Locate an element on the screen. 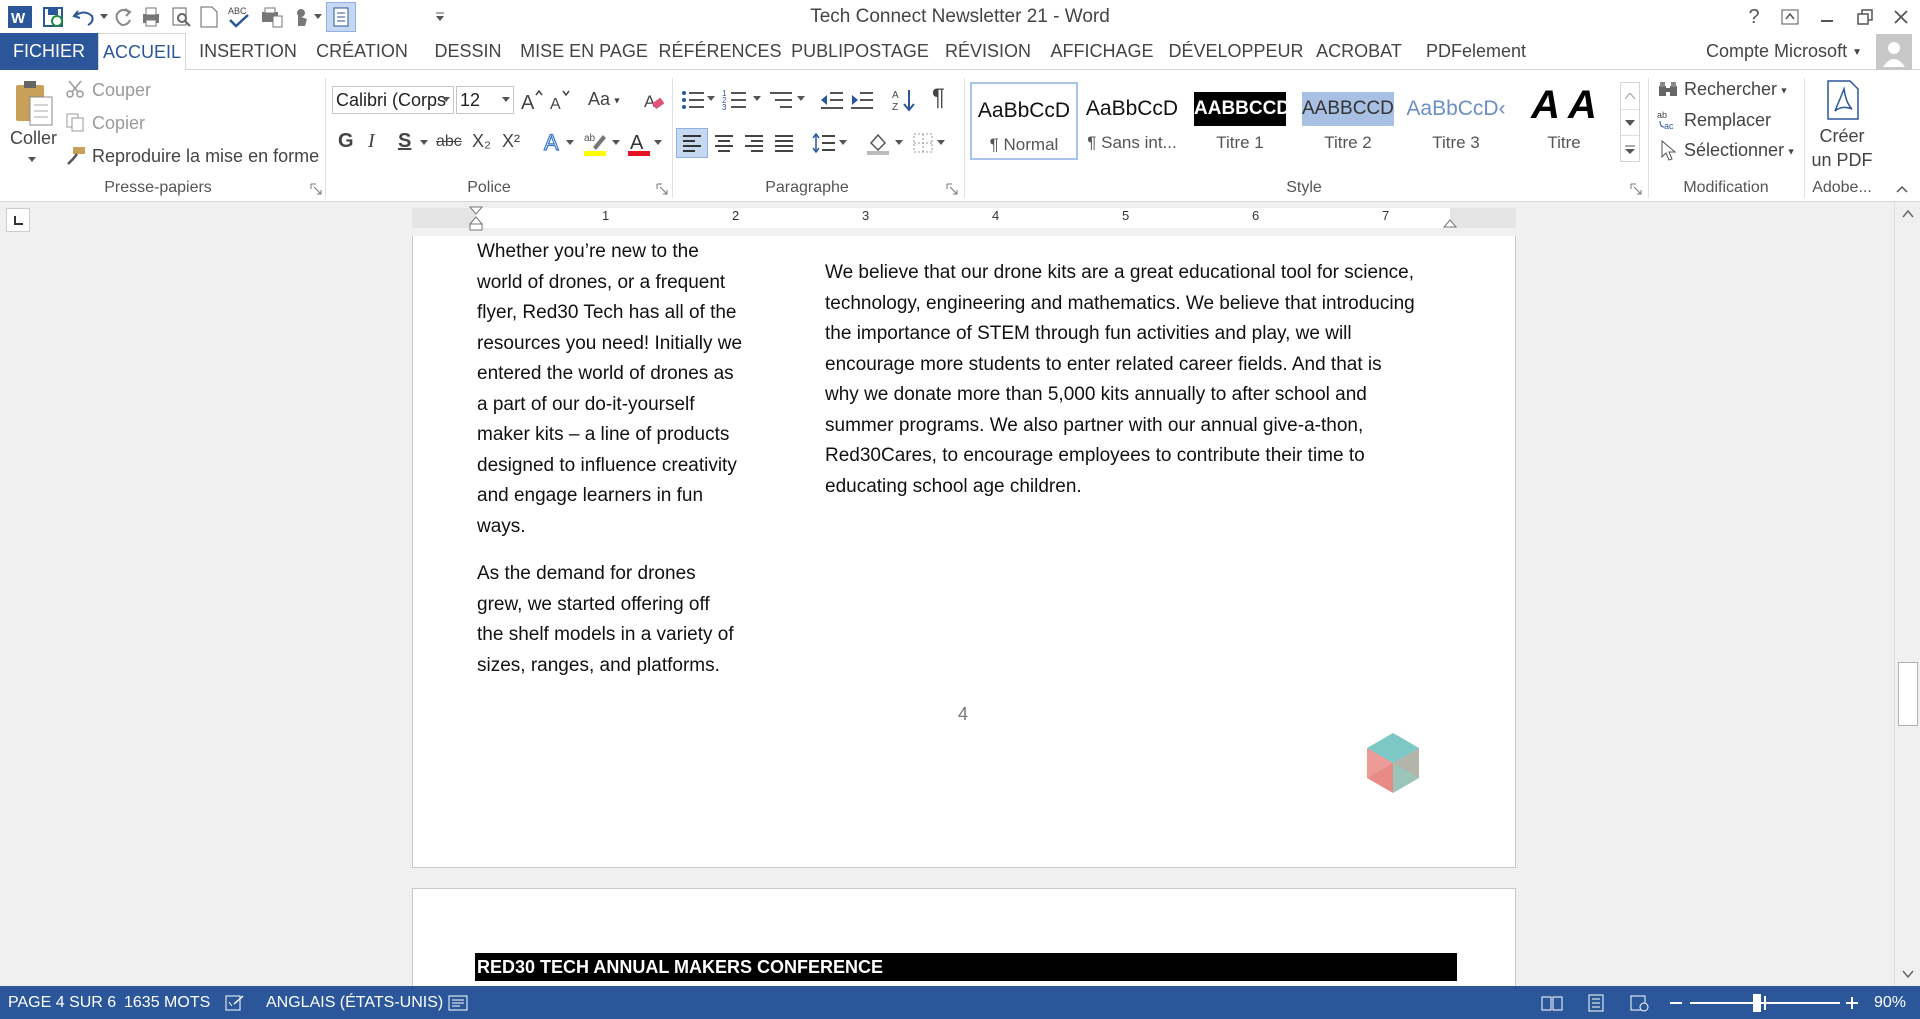  create-pdf-button-line2: un PDF is located at coordinates (1842, 160).